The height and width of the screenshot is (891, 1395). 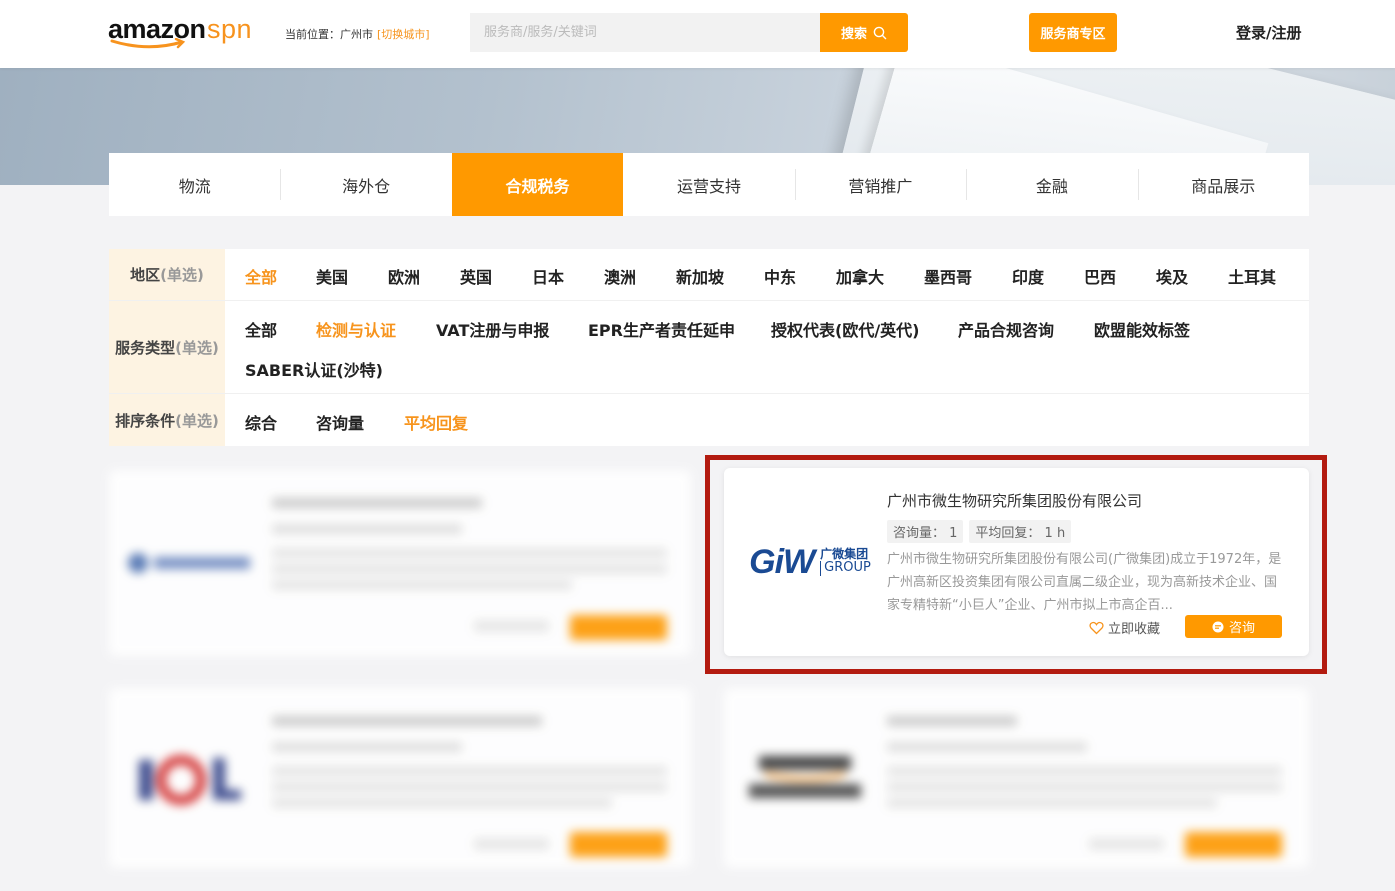 What do you see at coordinates (1268, 32) in the screenshot?
I see `login-register-link: 登录/注册` at bounding box center [1268, 32].